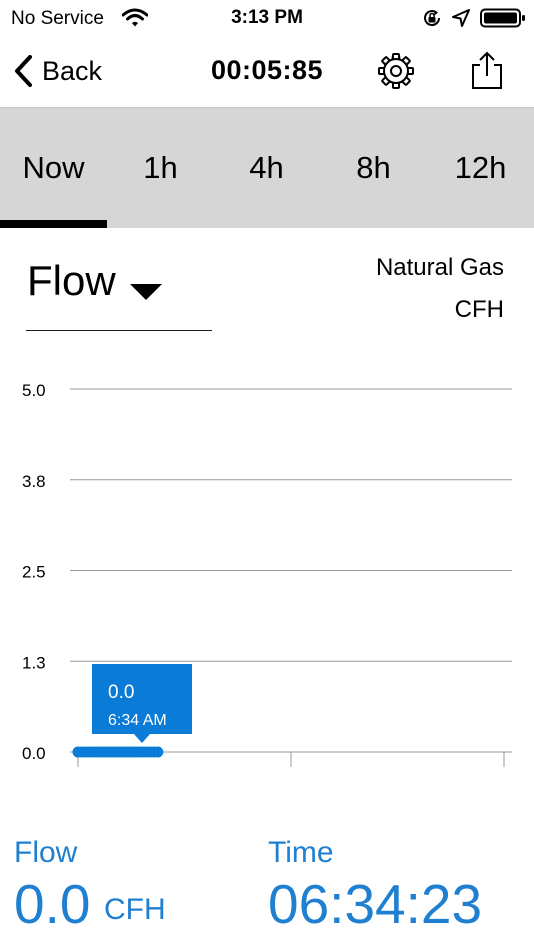  What do you see at coordinates (432, 18) in the screenshot?
I see `orientation-lock-icon` at bounding box center [432, 18].